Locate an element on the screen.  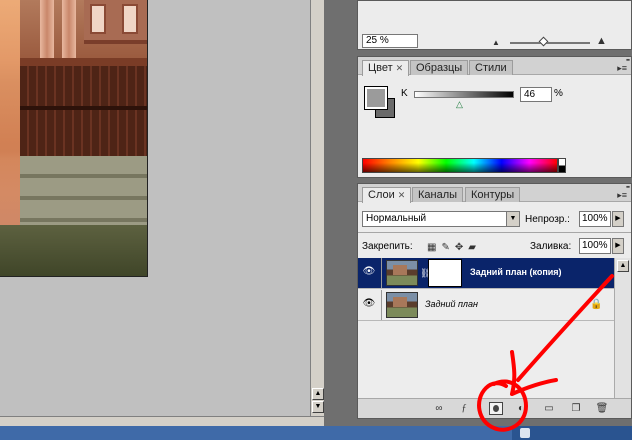
tab-label: Каналы is located at coordinates (438, 195).